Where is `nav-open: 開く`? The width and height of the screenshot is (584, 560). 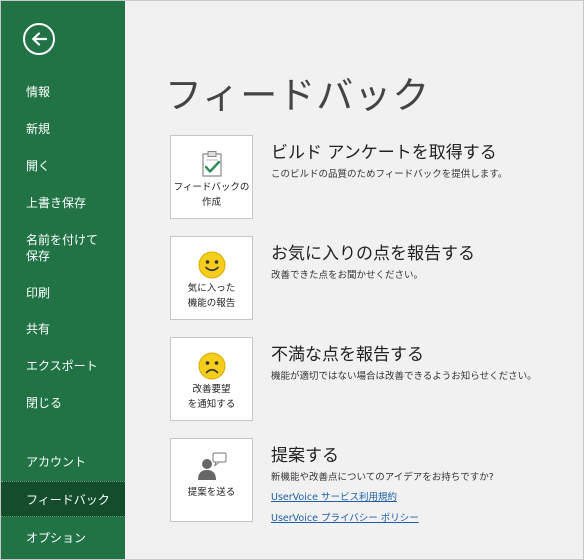
nav-open: 開く is located at coordinates (63, 166).